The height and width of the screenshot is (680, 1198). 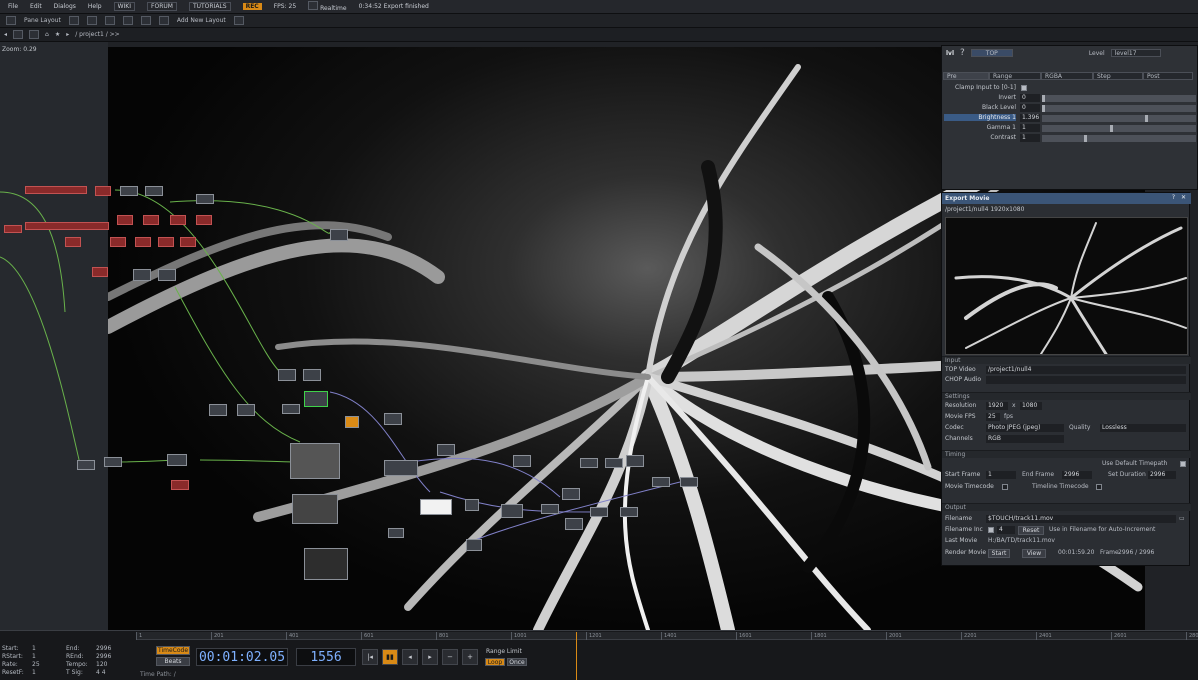 What do you see at coordinates (67, 34) in the screenshot?
I see `up-icon: ▸` at bounding box center [67, 34].